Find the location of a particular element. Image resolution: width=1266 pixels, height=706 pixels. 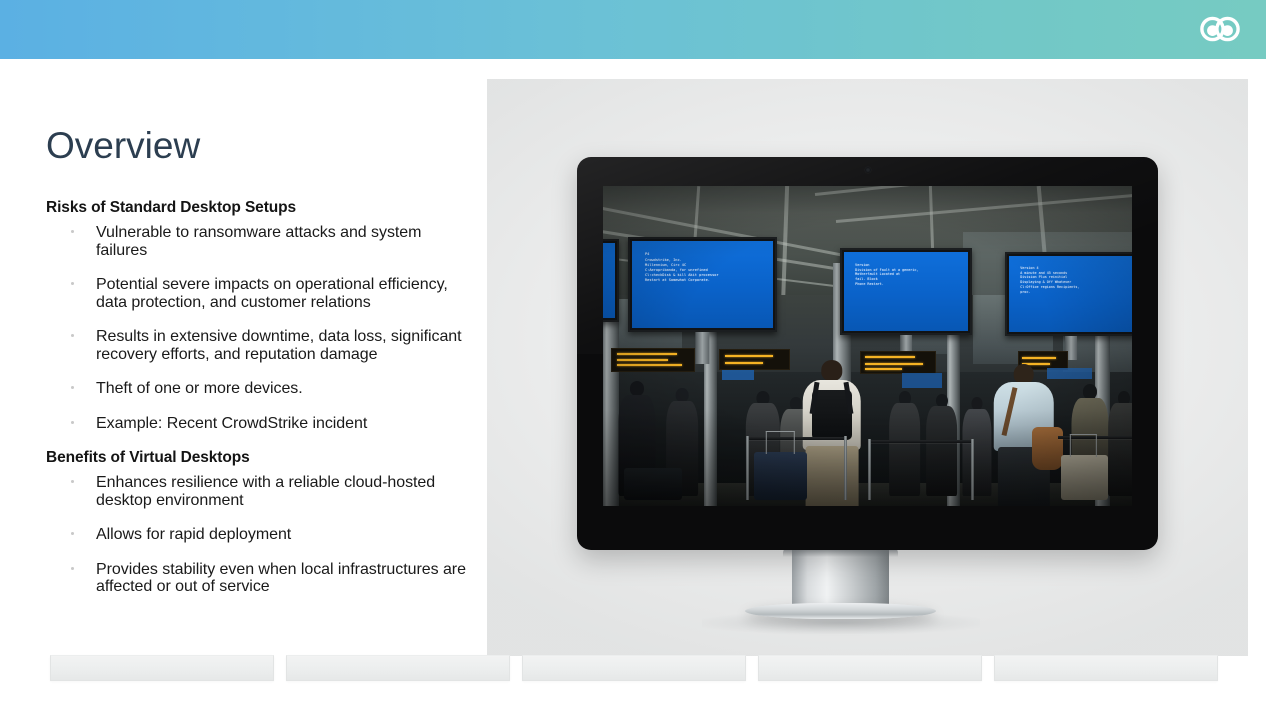

list-item: Theft of one or more devices. is located at coordinates (256, 389).